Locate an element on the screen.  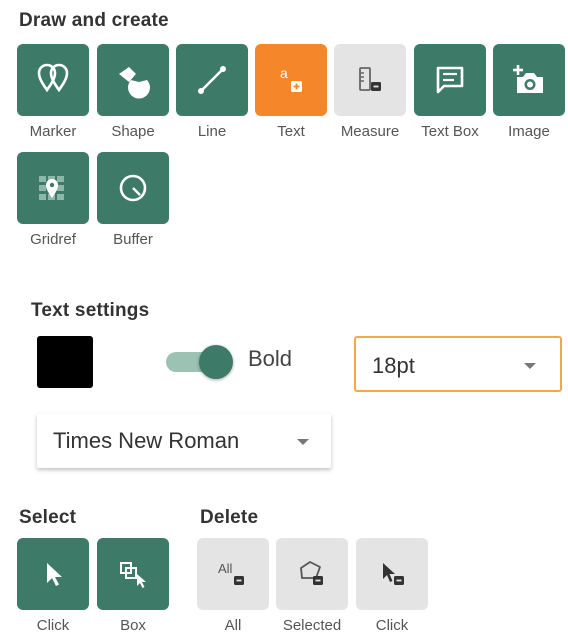
measure-icon is located at coordinates (370, 79).